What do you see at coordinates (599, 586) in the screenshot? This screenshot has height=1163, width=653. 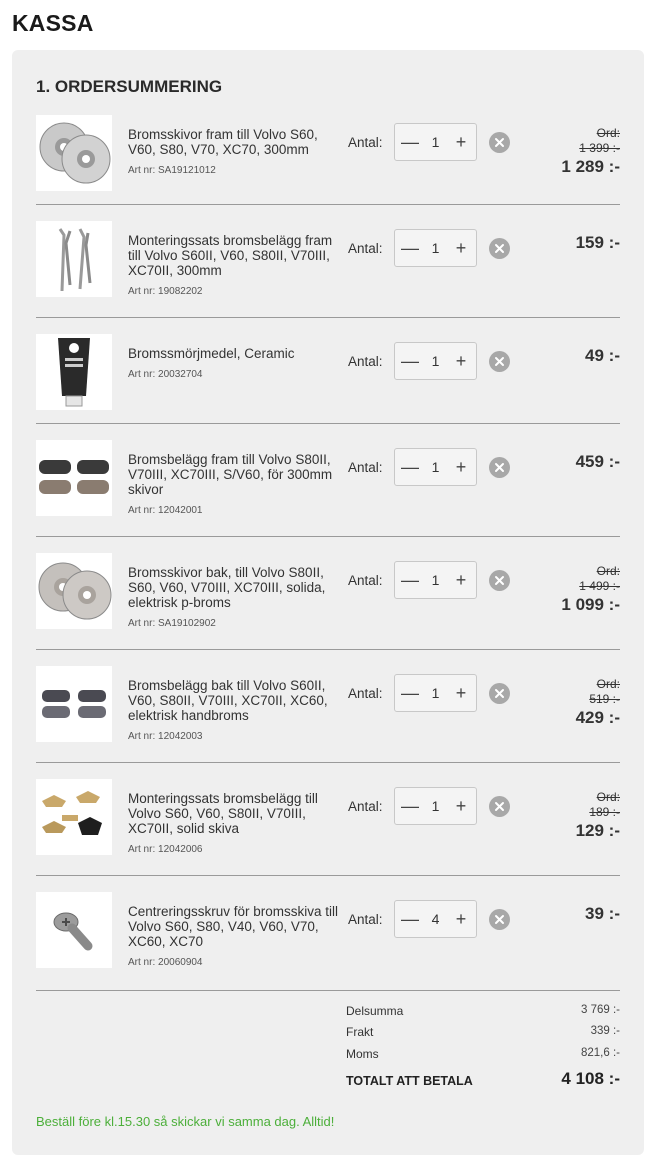 I see `original-price: 1 499 :-` at bounding box center [599, 586].